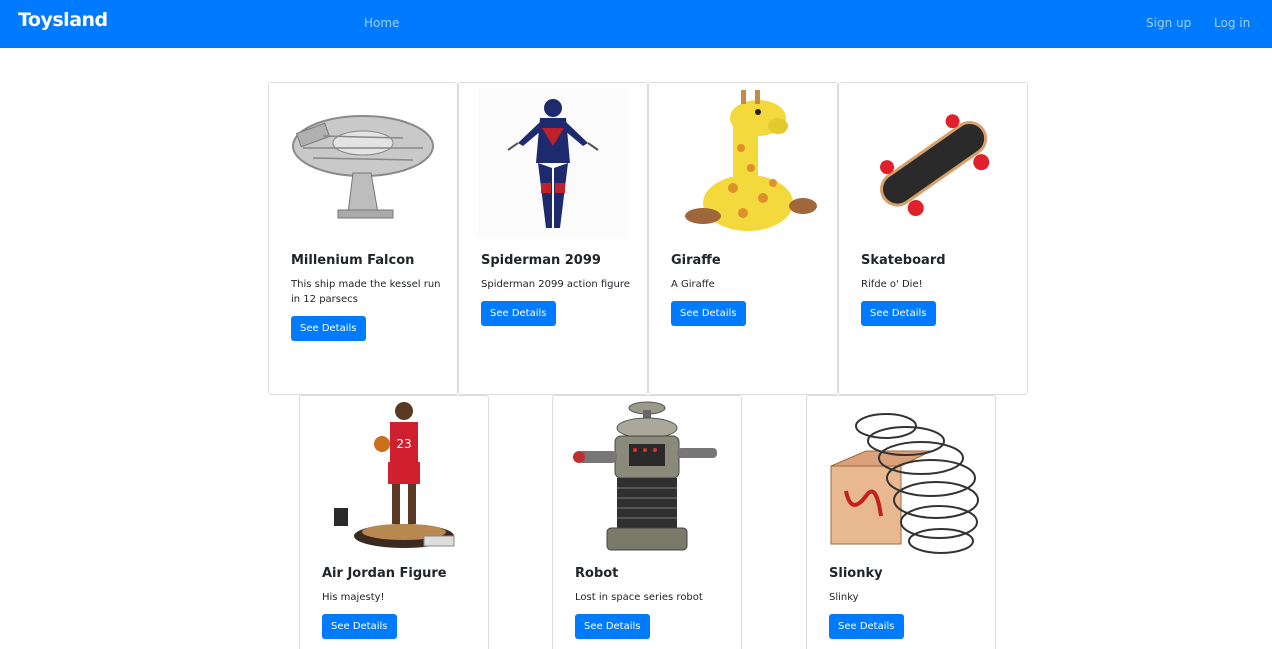 Image resolution: width=1272 pixels, height=649 pixels. Describe the element at coordinates (597, 573) in the screenshot. I see `product-title: Robot` at that location.